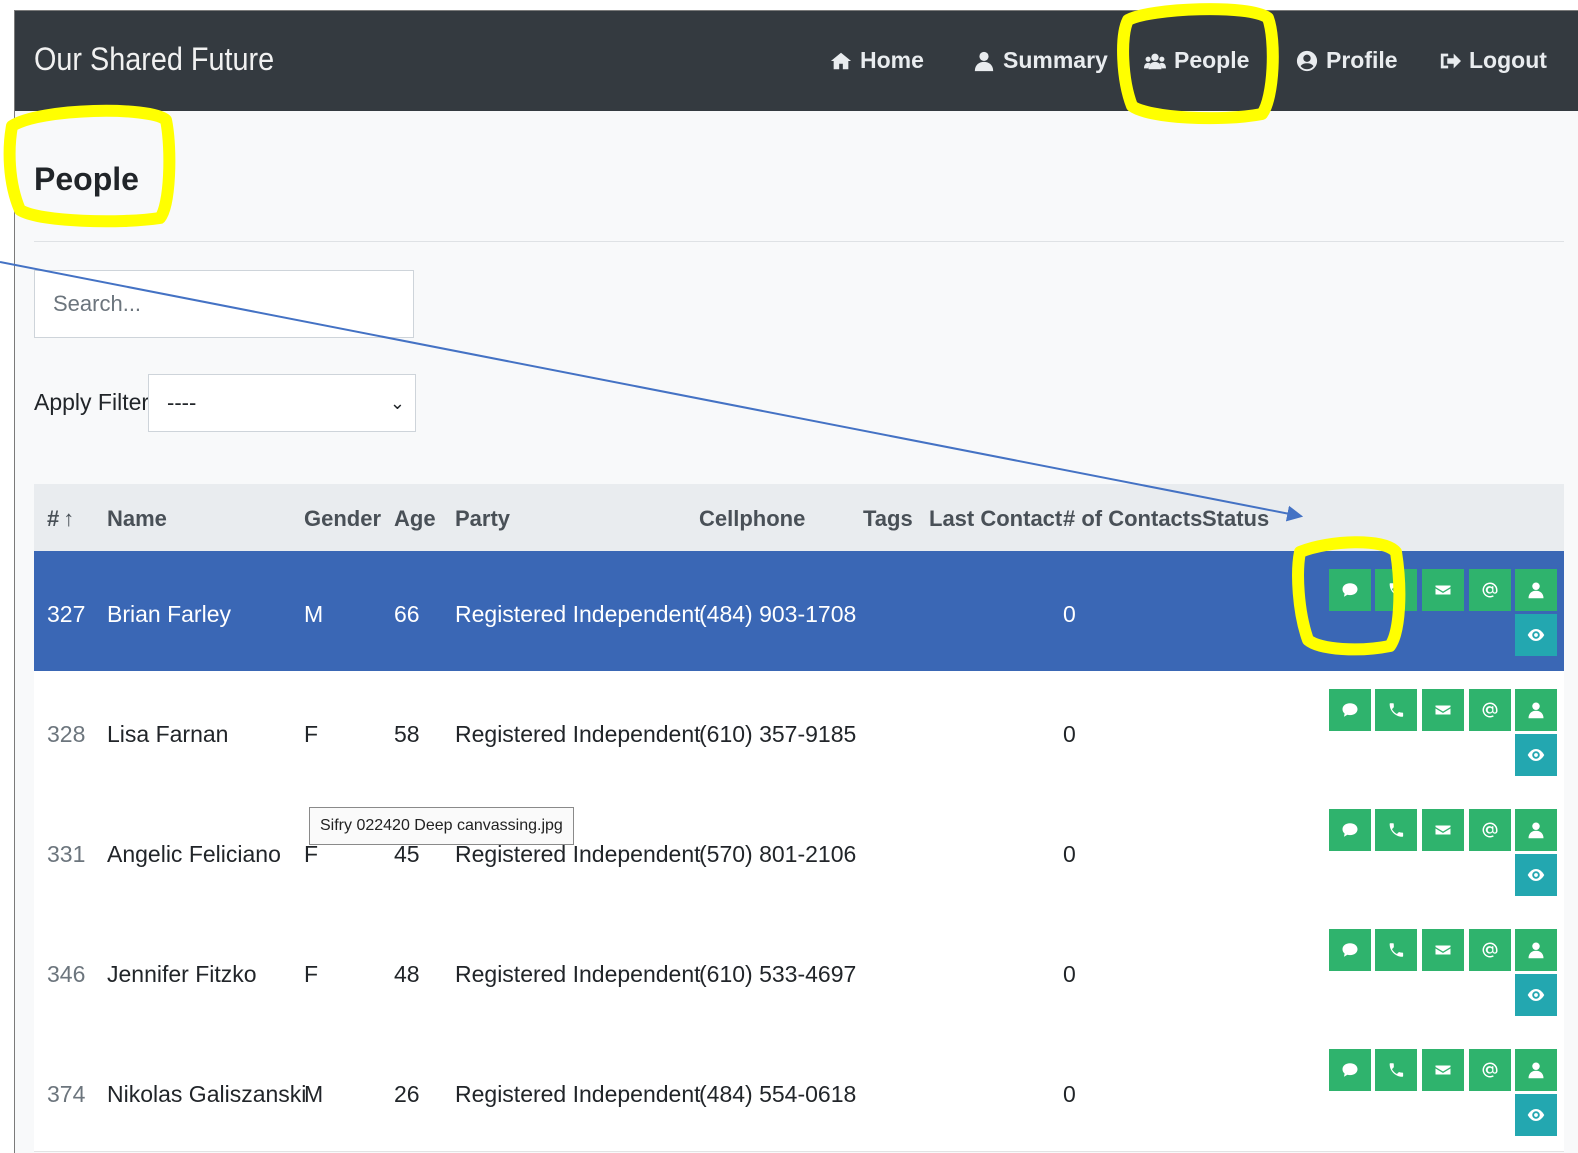 The width and height of the screenshot is (1578, 1153). I want to click on sign-out-icon, so click(1450, 60).